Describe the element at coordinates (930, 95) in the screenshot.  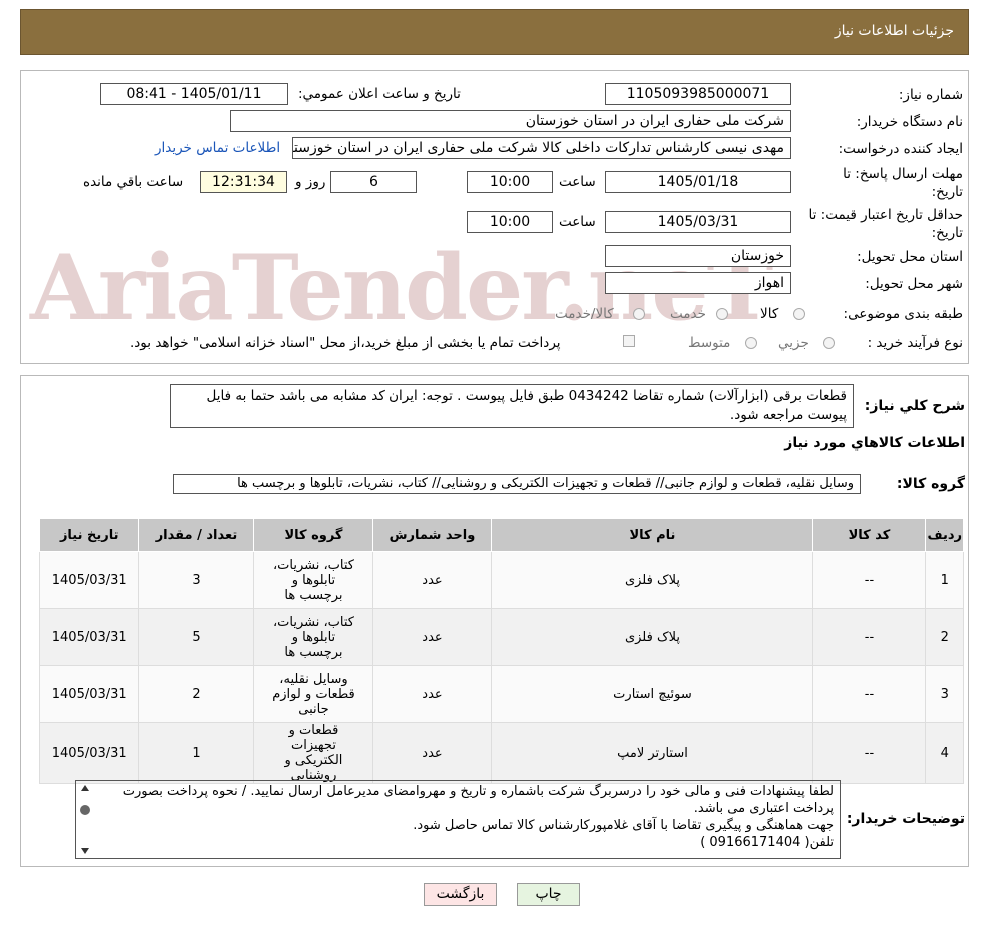
I see `need-number-label: شماره نياز:` at that location.